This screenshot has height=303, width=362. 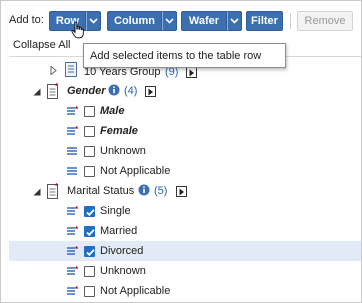 I want to click on column-split-button: Column, so click(x=142, y=21).